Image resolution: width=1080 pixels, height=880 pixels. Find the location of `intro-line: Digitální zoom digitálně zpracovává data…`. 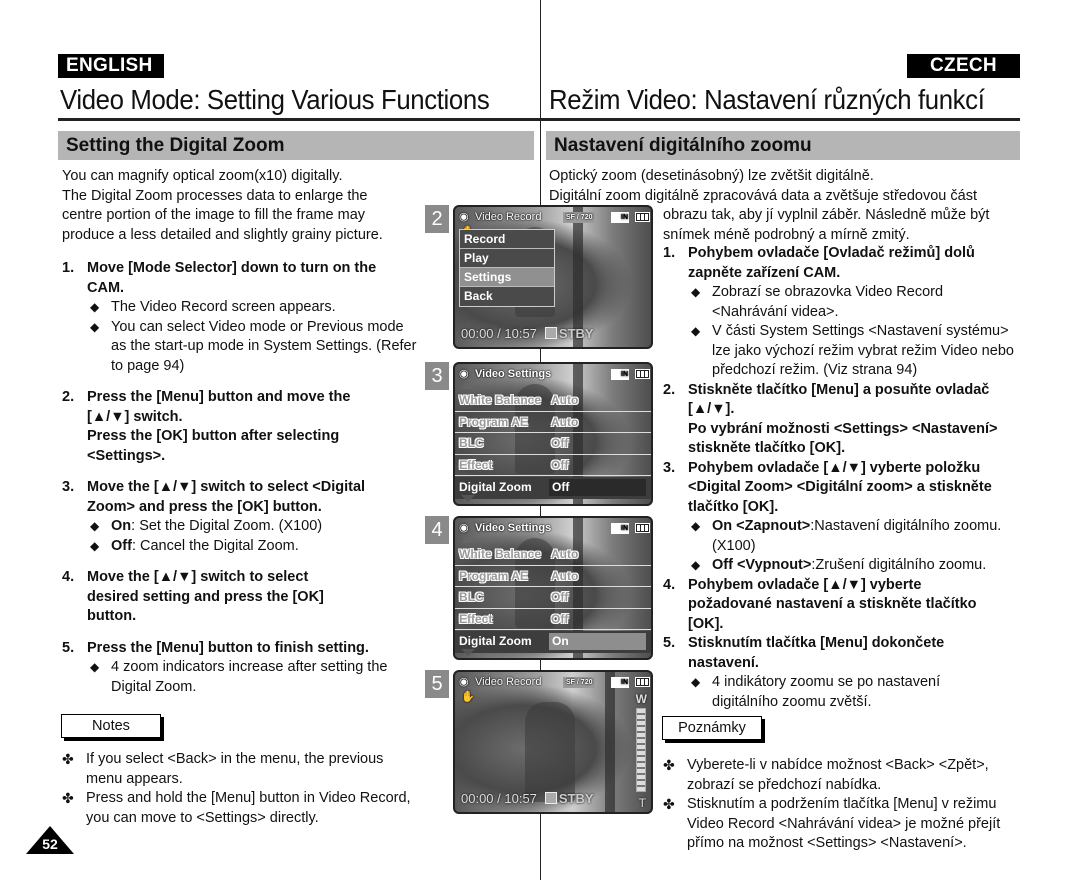

intro-line: Digitální zoom digitálně zpracovává data… is located at coordinates (763, 195).